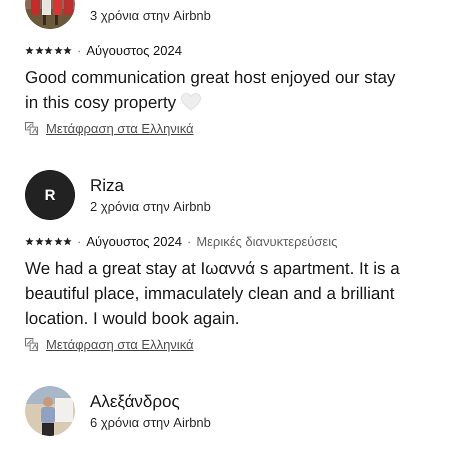 Image resolution: width=450 pixels, height=450 pixels. I want to click on member-since: 6 χρόνια στην Airbnb, so click(150, 422).